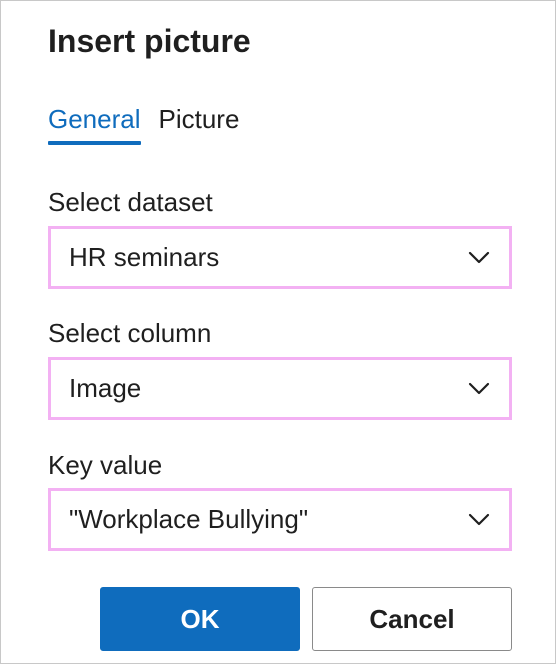 The height and width of the screenshot is (664, 556). What do you see at coordinates (189, 519) in the screenshot?
I see `key-value-value: "Workplace Bullying"` at bounding box center [189, 519].